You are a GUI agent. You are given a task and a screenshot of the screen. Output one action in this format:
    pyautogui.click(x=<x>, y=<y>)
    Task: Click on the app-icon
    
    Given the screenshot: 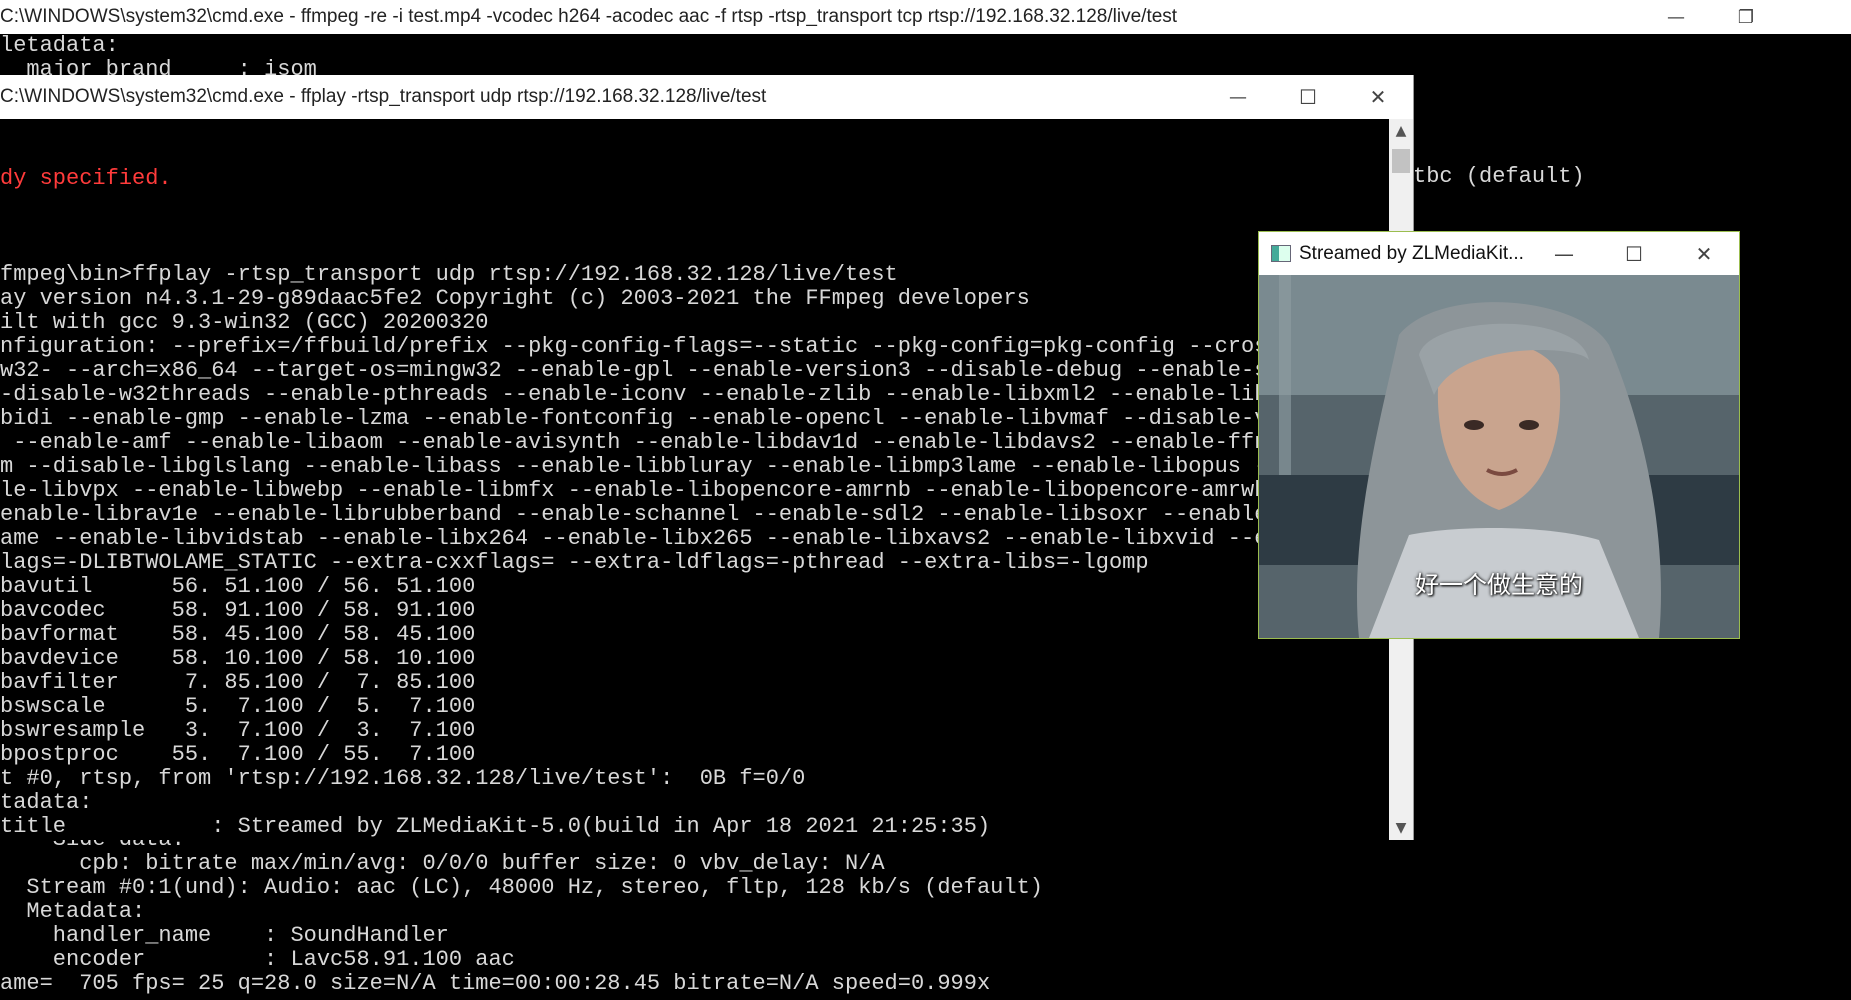 What is the action you would take?
    pyautogui.click(x=1281, y=253)
    